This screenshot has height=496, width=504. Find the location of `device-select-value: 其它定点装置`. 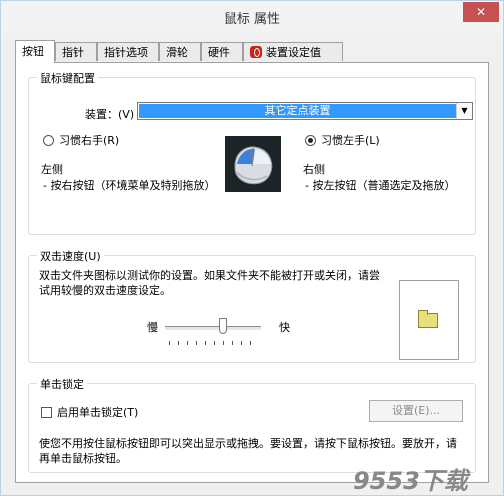

device-select-value: 其它定点装置 is located at coordinates (297, 111).